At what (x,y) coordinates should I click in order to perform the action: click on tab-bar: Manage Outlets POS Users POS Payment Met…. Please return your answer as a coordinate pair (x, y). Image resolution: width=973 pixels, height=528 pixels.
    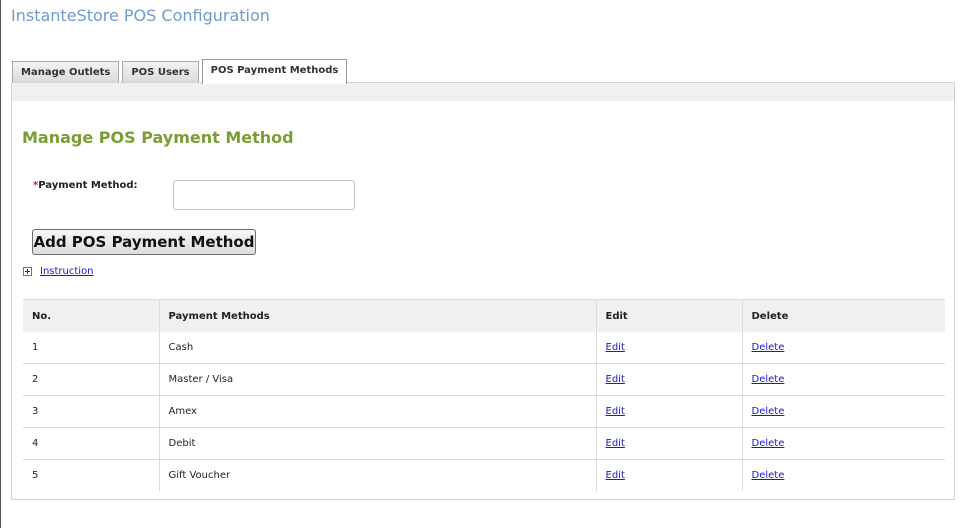
    Looking at the image, I should click on (180, 71).